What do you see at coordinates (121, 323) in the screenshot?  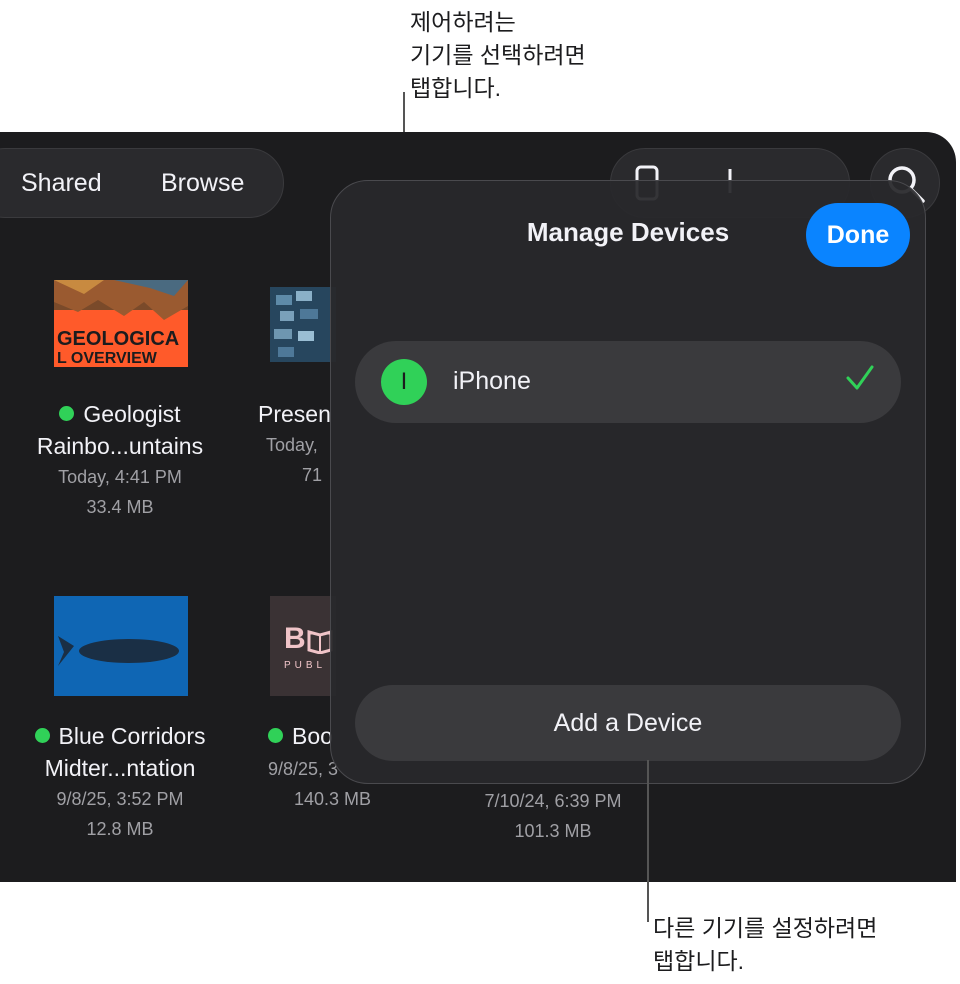 I see `file-thumbnail: GEOLOGICA L OVERVIEW` at bounding box center [121, 323].